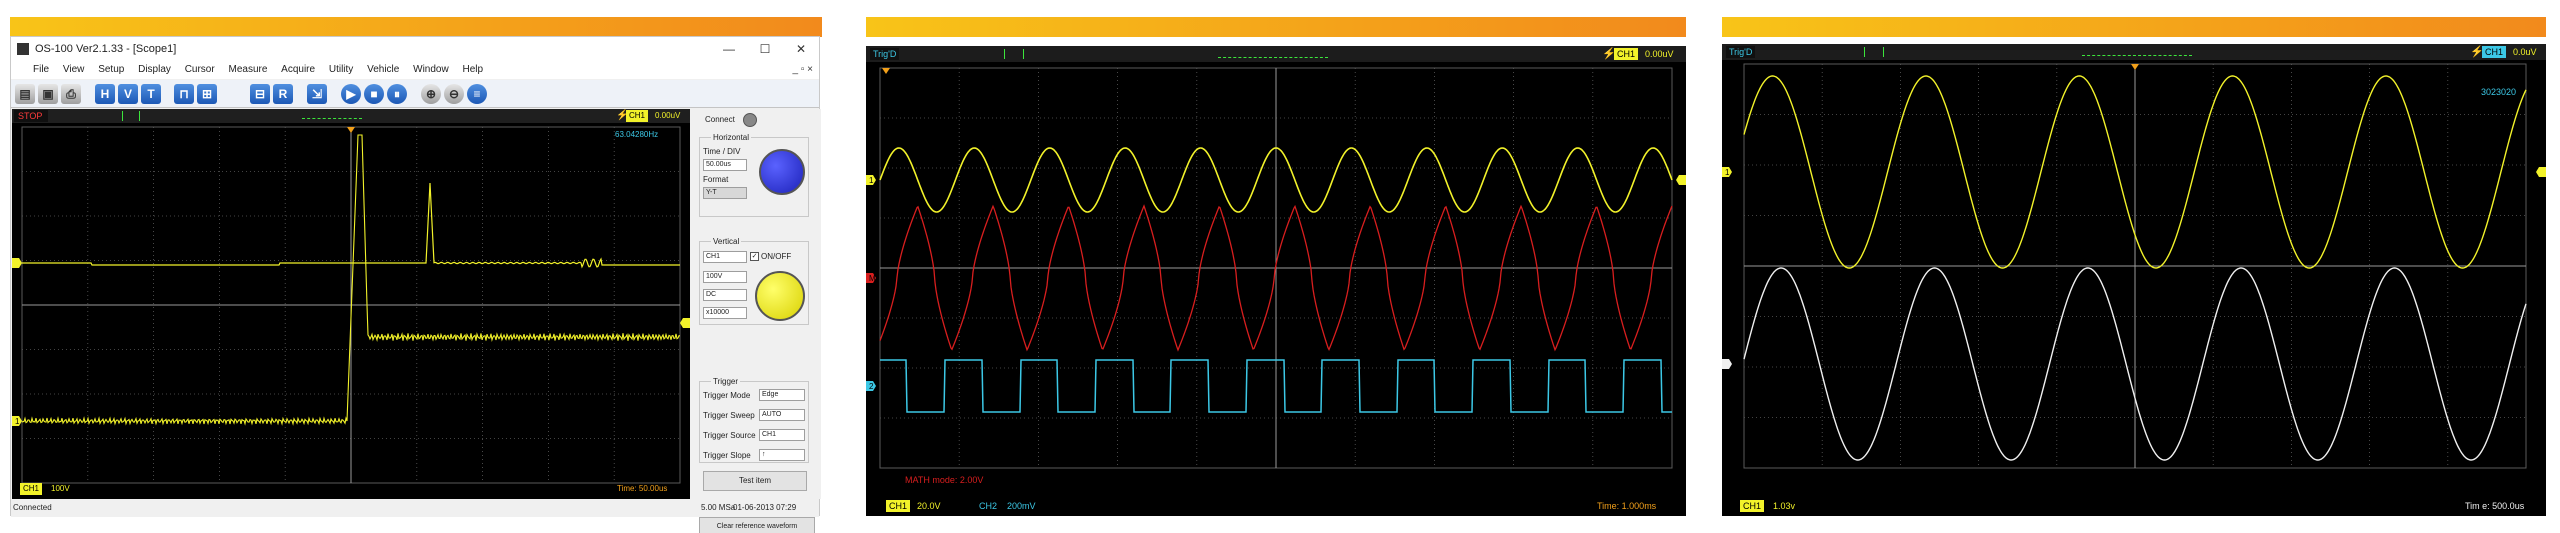 This screenshot has width=2560, height=533. What do you see at coordinates (725, 313) in the screenshot?
I see `probe-select: x10000` at bounding box center [725, 313].